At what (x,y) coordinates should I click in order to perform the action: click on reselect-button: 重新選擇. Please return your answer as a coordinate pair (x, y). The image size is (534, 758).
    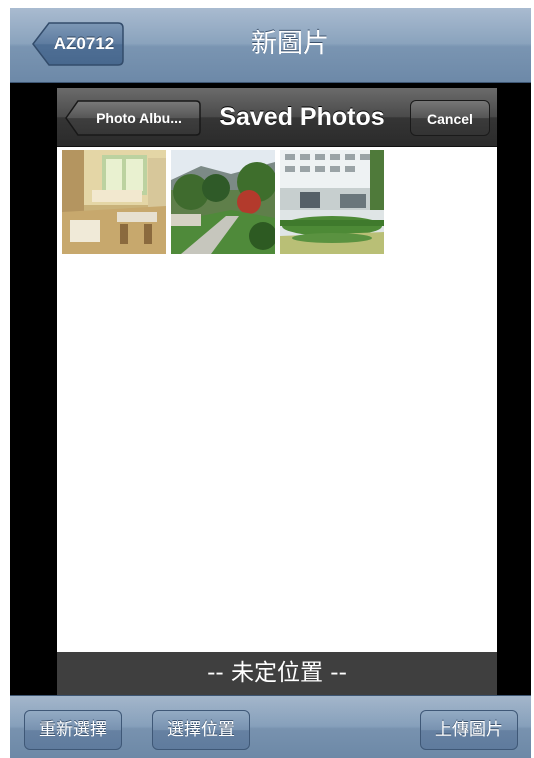
    Looking at the image, I should click on (73, 730).